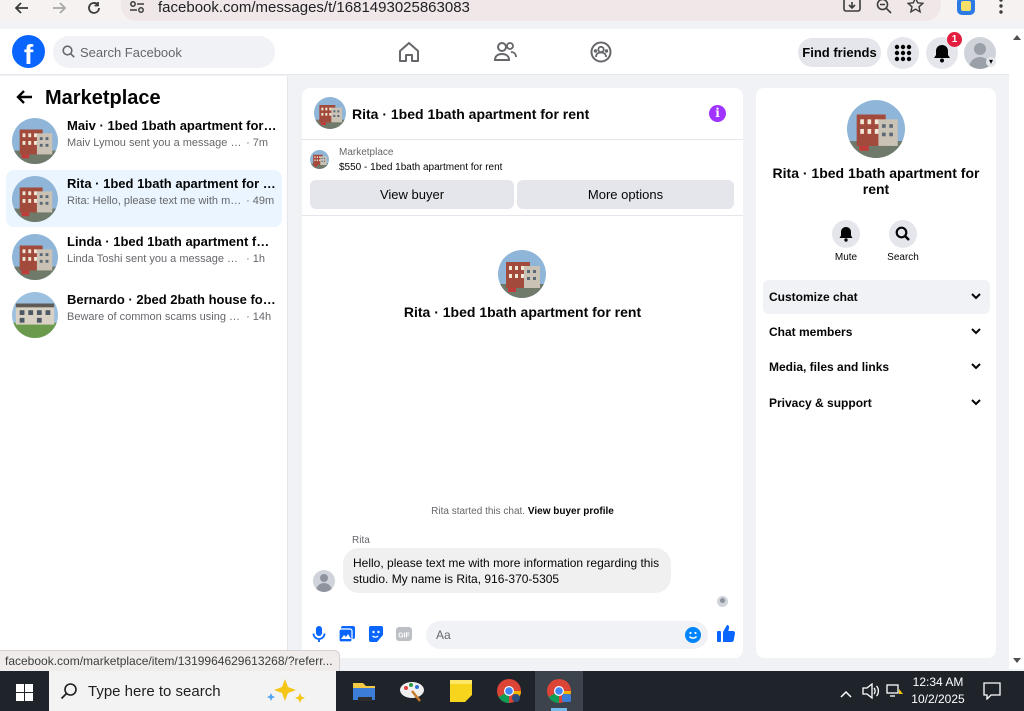  Describe the element at coordinates (366, 152) in the screenshot. I see `listing-label: Marketplace` at that location.